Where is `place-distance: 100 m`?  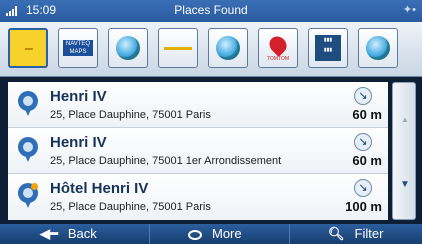
place-distance: 100 m is located at coordinates (363, 206).